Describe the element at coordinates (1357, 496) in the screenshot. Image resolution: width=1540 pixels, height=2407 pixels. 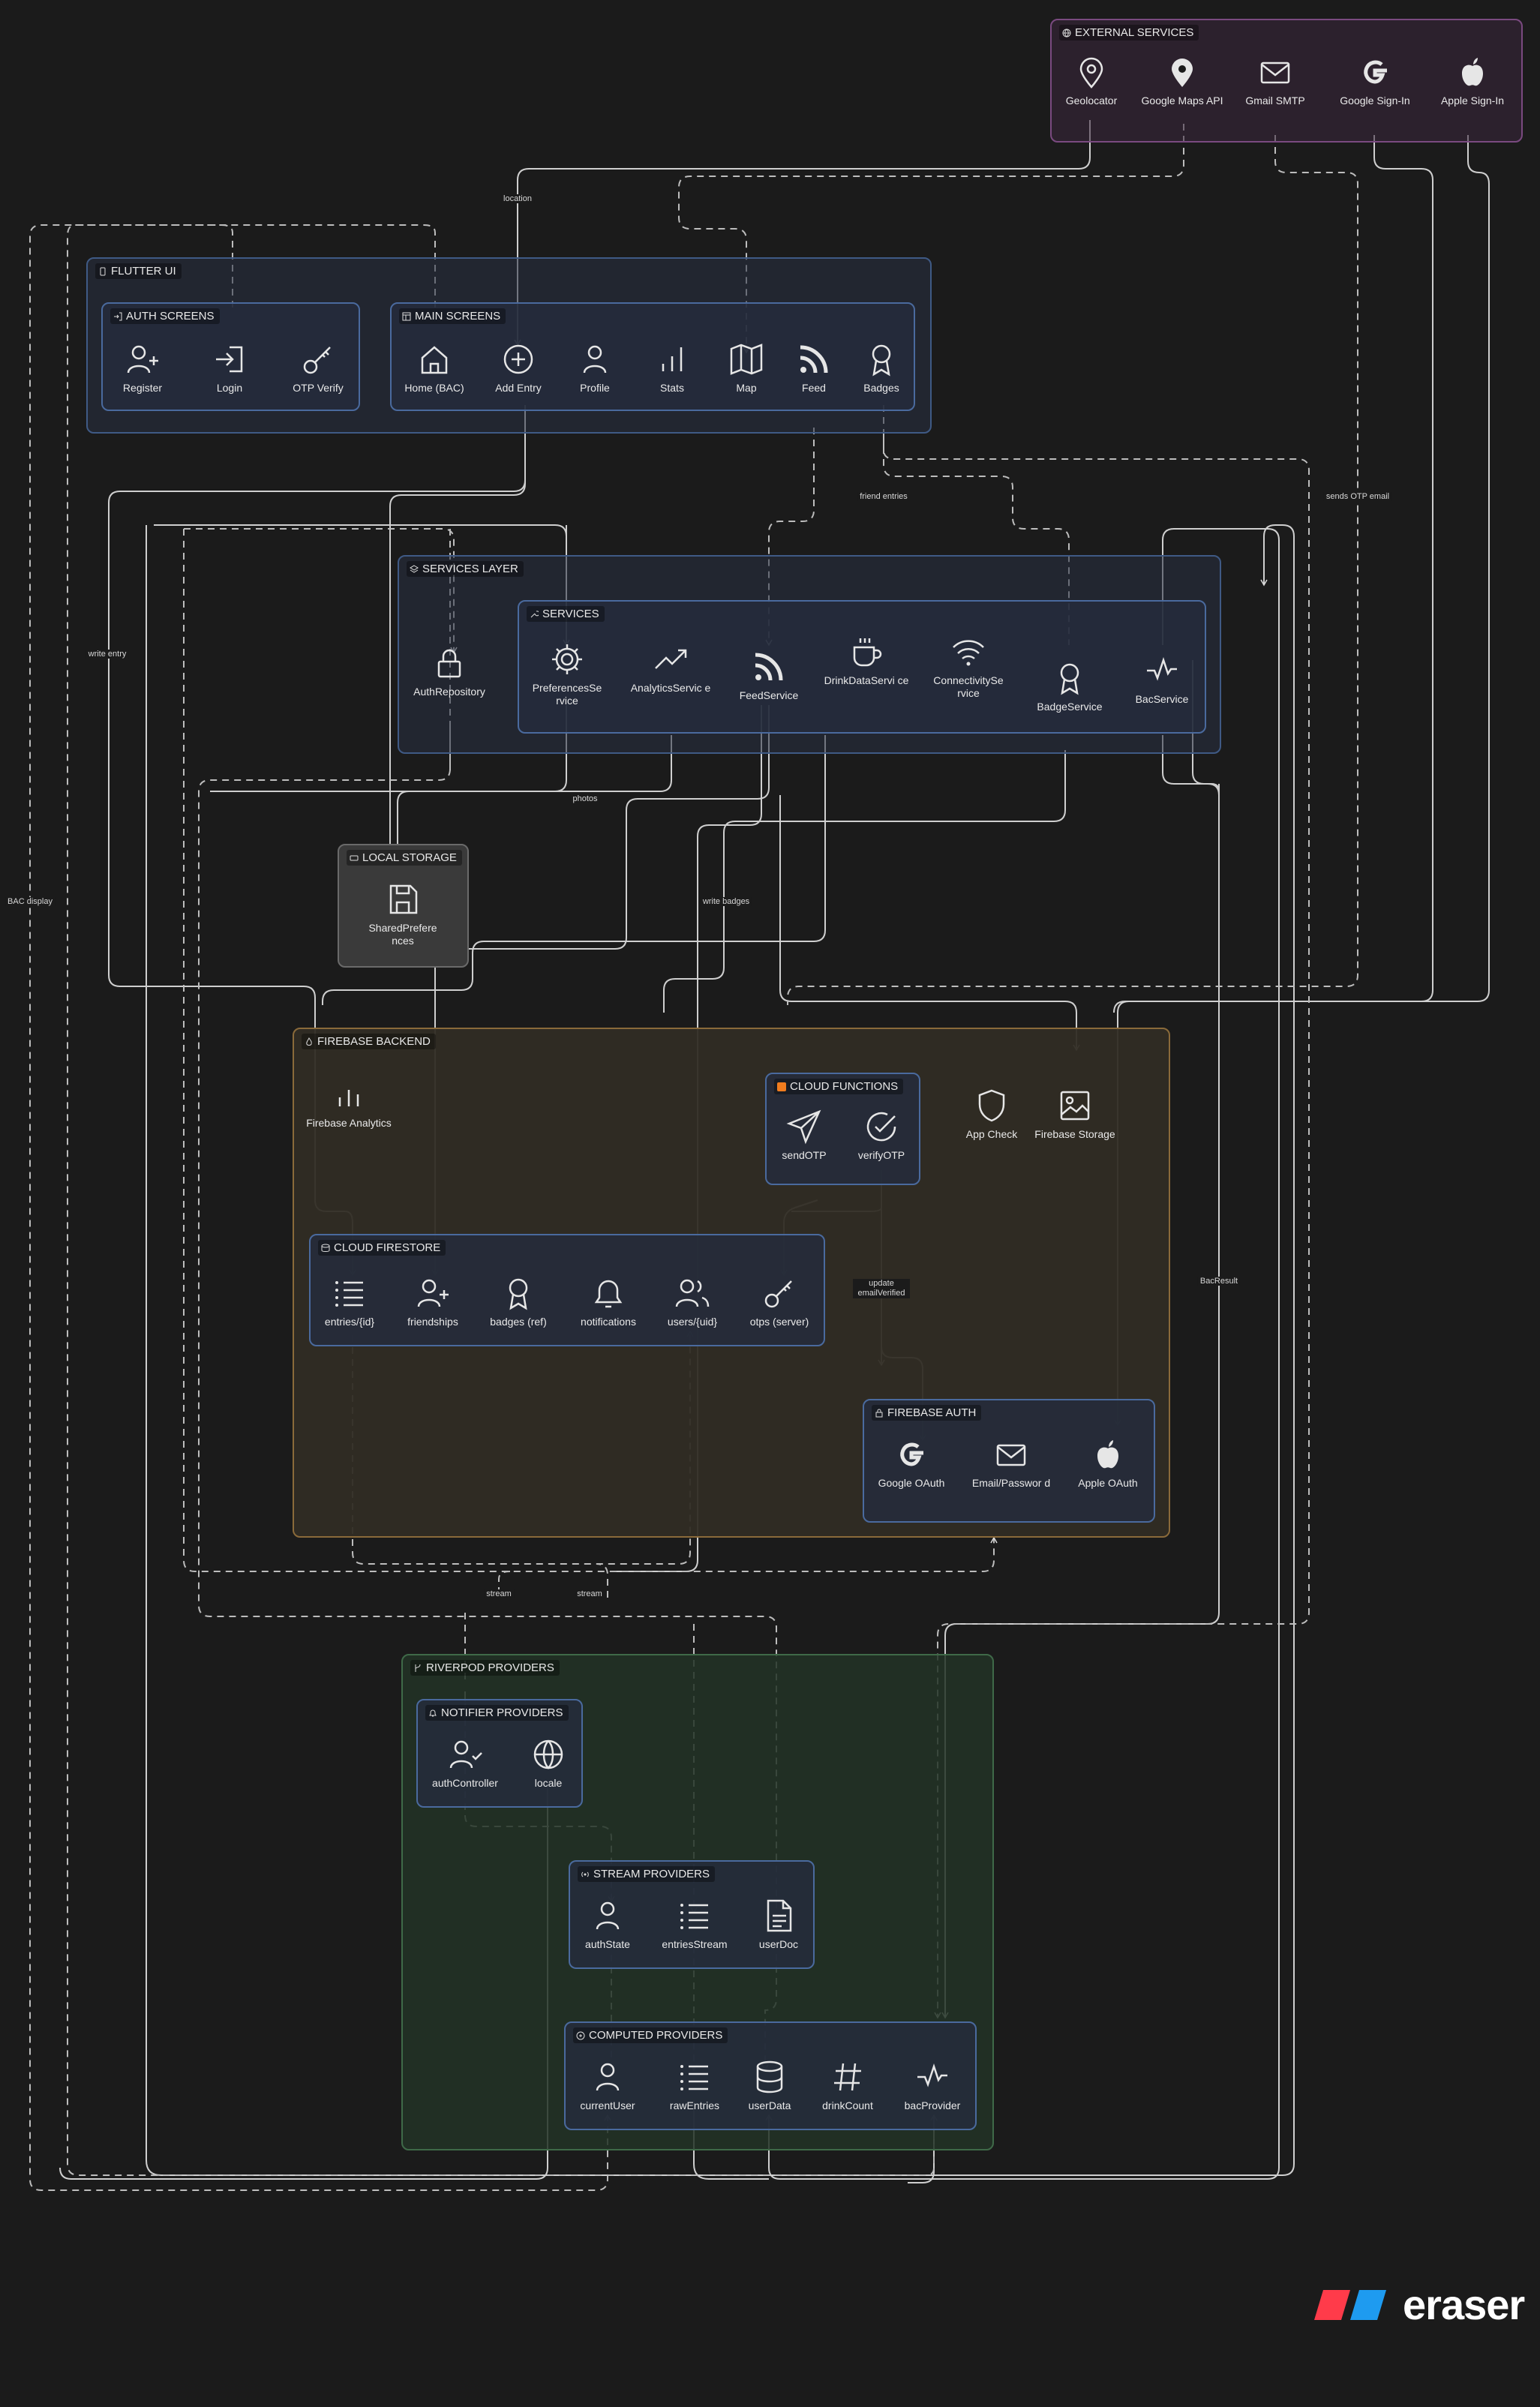
I see `edge-label-sends-otp-email: sends OTP email` at that location.